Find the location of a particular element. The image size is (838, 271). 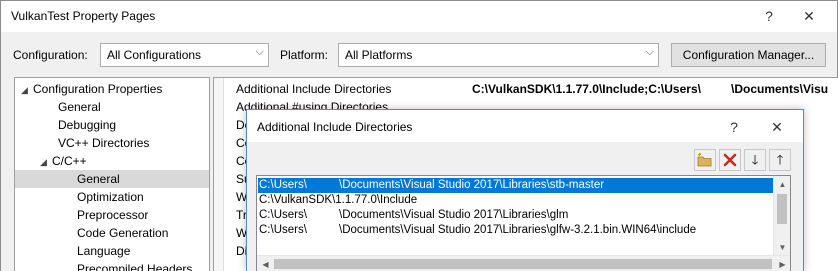

tree-item-optimization: Optimization is located at coordinates (110, 197).